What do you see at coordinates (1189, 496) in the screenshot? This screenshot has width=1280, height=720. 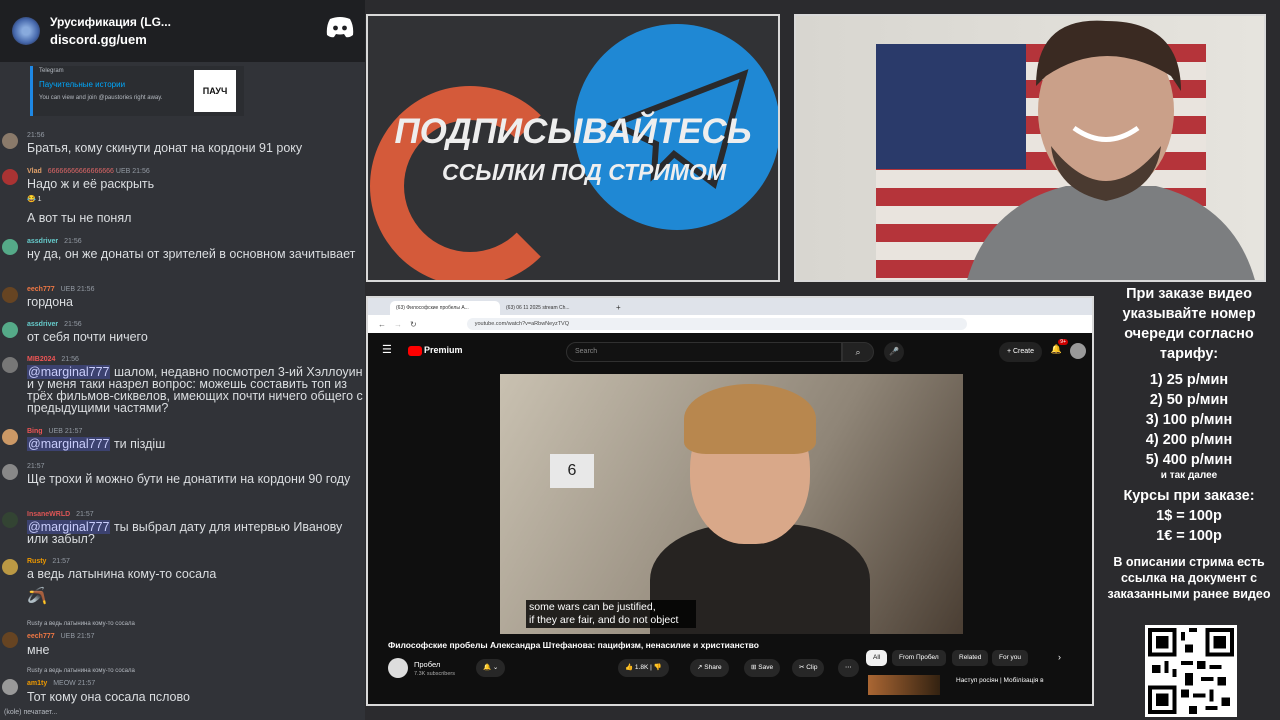 I see `rates-title: Курсы при заказе:` at bounding box center [1189, 496].